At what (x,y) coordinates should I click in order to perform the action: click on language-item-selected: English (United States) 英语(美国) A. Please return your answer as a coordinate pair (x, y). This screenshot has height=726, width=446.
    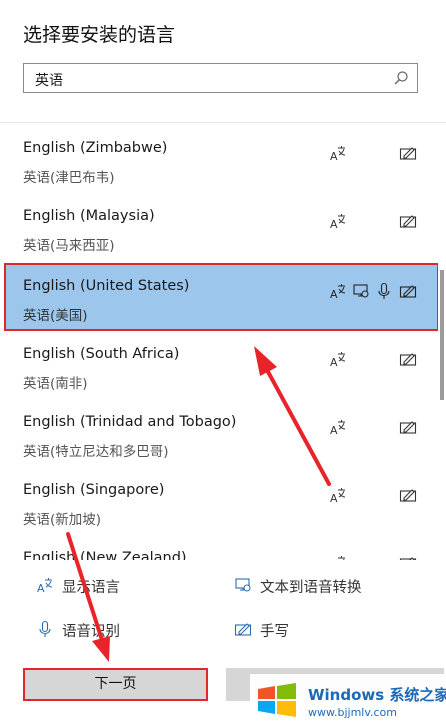
    Looking at the image, I should click on (221, 297).